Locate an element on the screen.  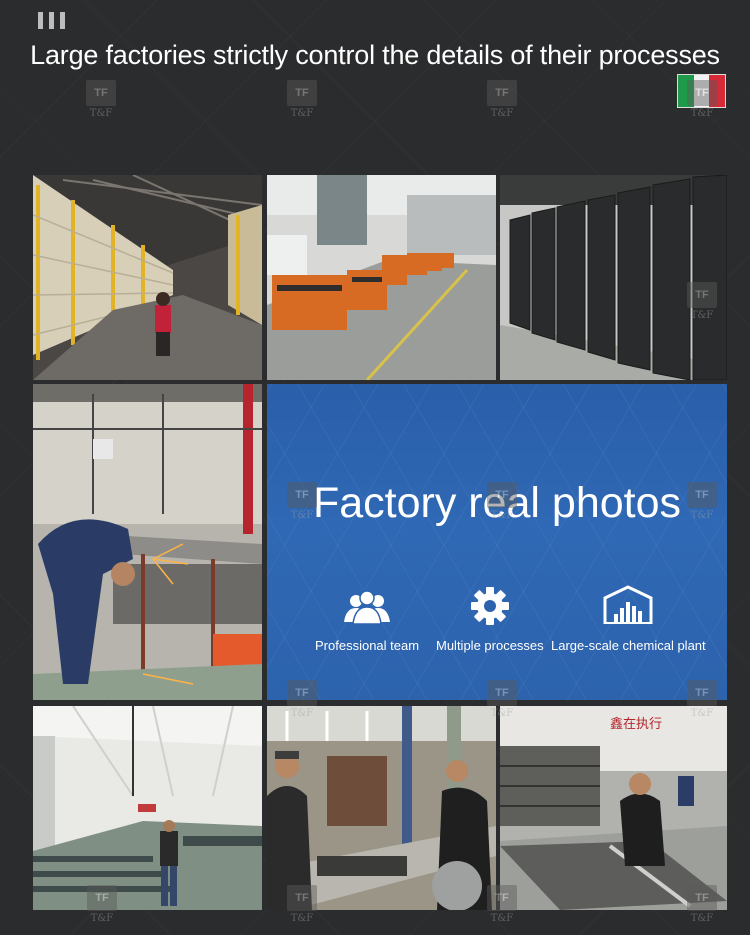
feature-professional-team: Professional team is located at coordinates (367, 618).